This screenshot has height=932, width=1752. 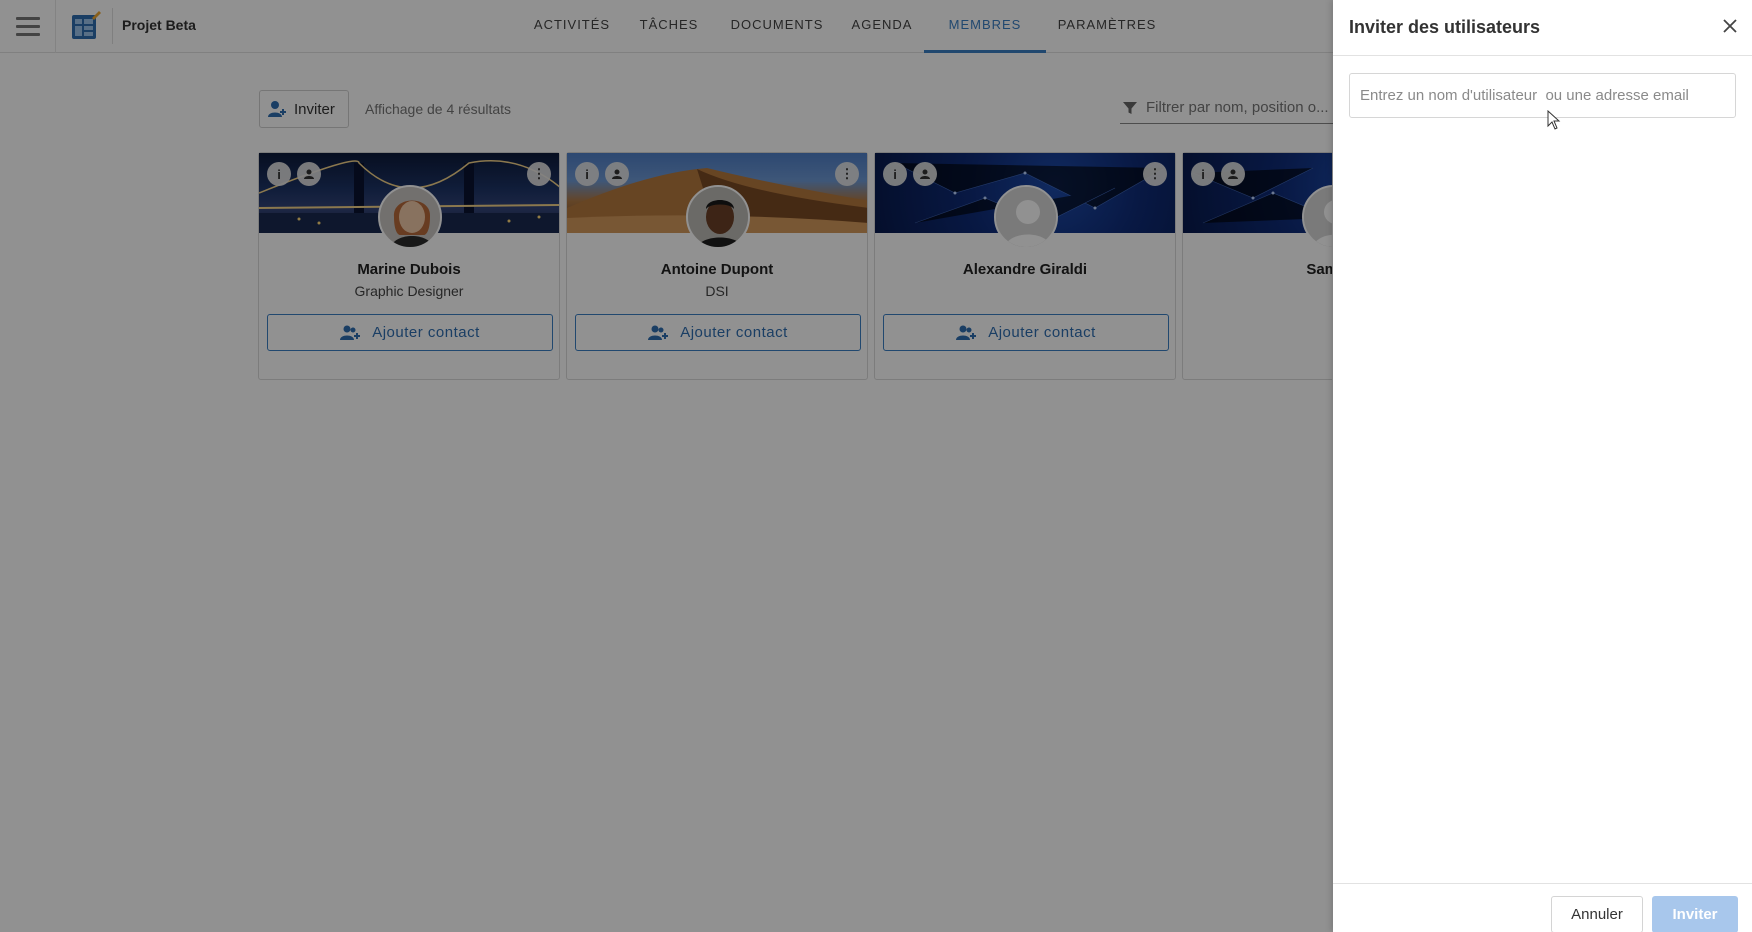 I want to click on invite-submit-button: Inviter, so click(x=1695, y=914).